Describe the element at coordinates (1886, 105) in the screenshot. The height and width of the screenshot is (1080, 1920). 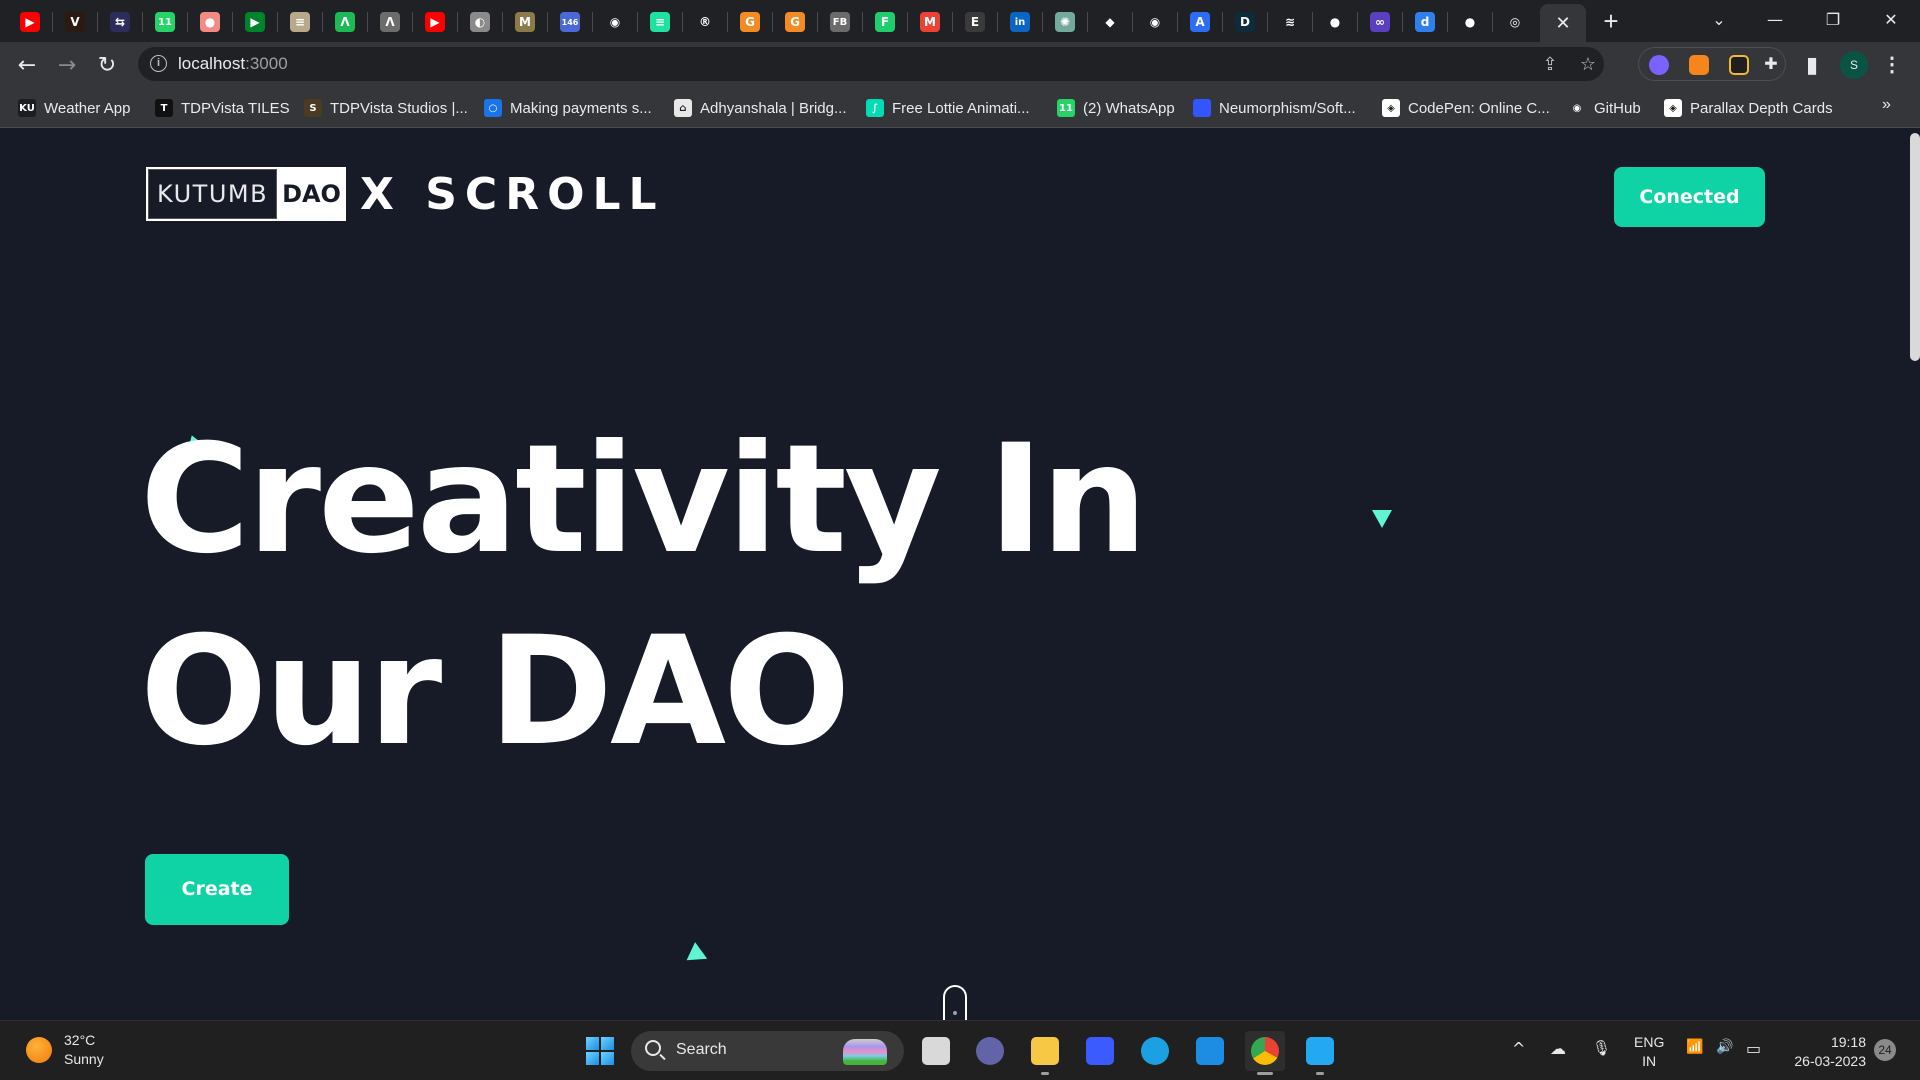
I see `more-bookmarks-button: »` at that location.